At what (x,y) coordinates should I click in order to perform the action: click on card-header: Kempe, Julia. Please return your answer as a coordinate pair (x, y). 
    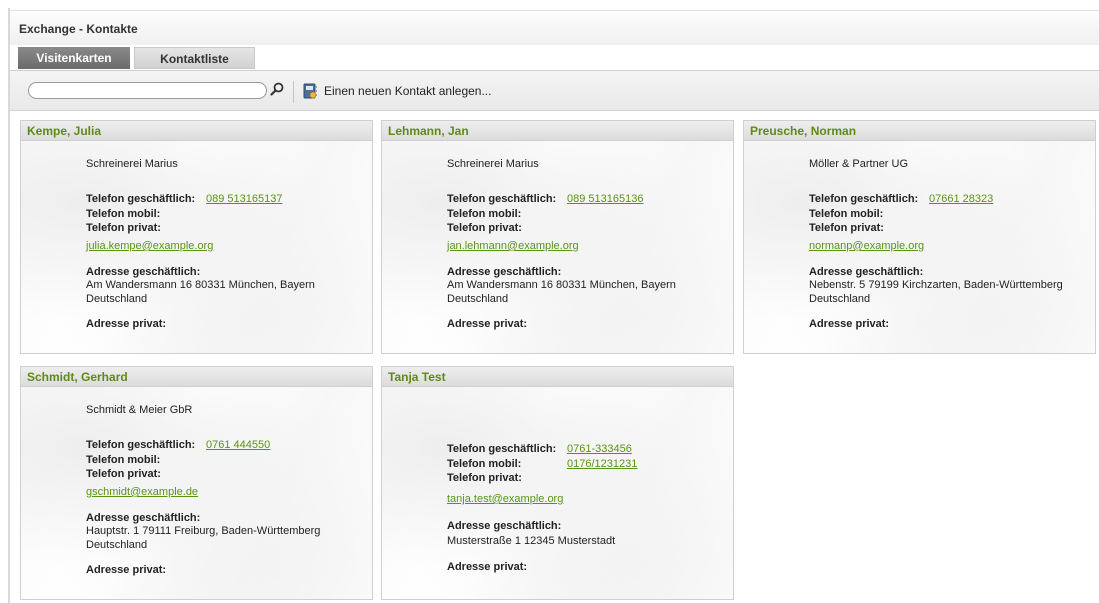
    Looking at the image, I should click on (196, 131).